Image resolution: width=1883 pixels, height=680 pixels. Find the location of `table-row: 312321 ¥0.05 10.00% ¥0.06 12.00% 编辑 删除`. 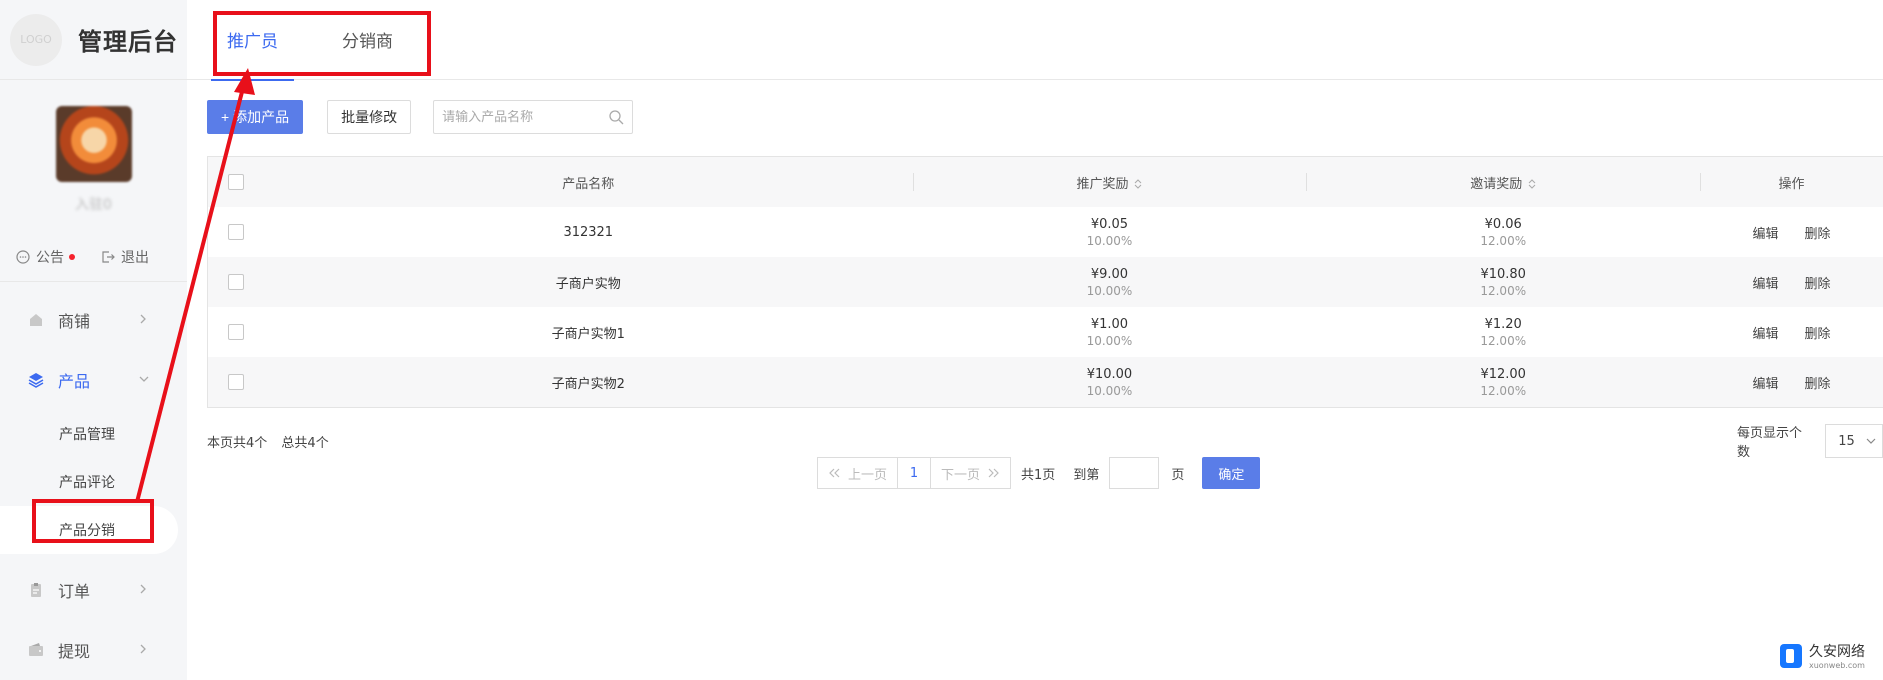

table-row: 312321 ¥0.05 10.00% ¥0.06 12.00% 编辑 删除 is located at coordinates (1045, 232).